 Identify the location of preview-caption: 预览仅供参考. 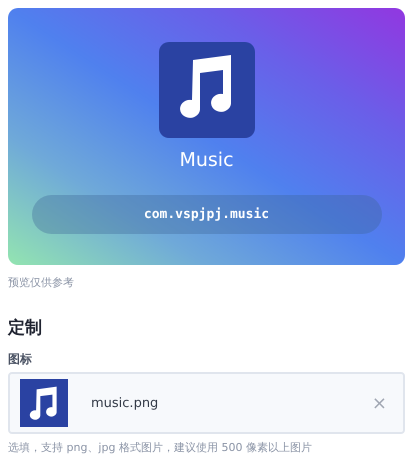
(41, 282).